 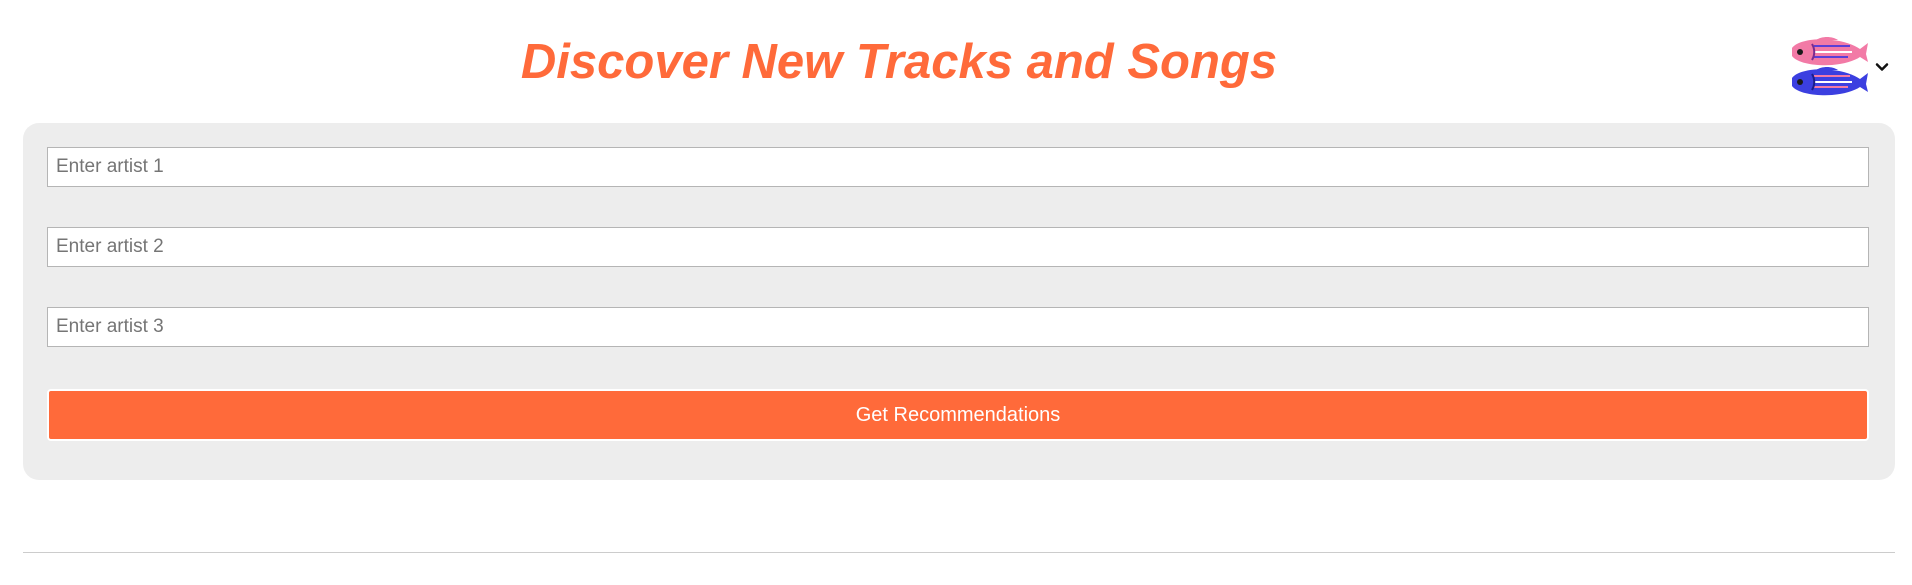 I want to click on language-switcher, so click(x=1842, y=67).